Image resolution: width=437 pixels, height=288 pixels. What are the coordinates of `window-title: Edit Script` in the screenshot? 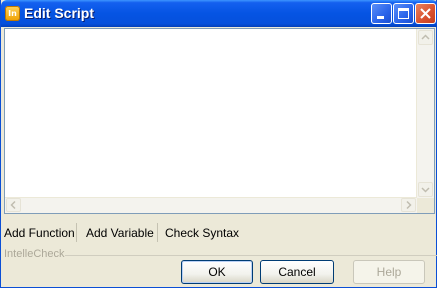 It's located at (59, 13).